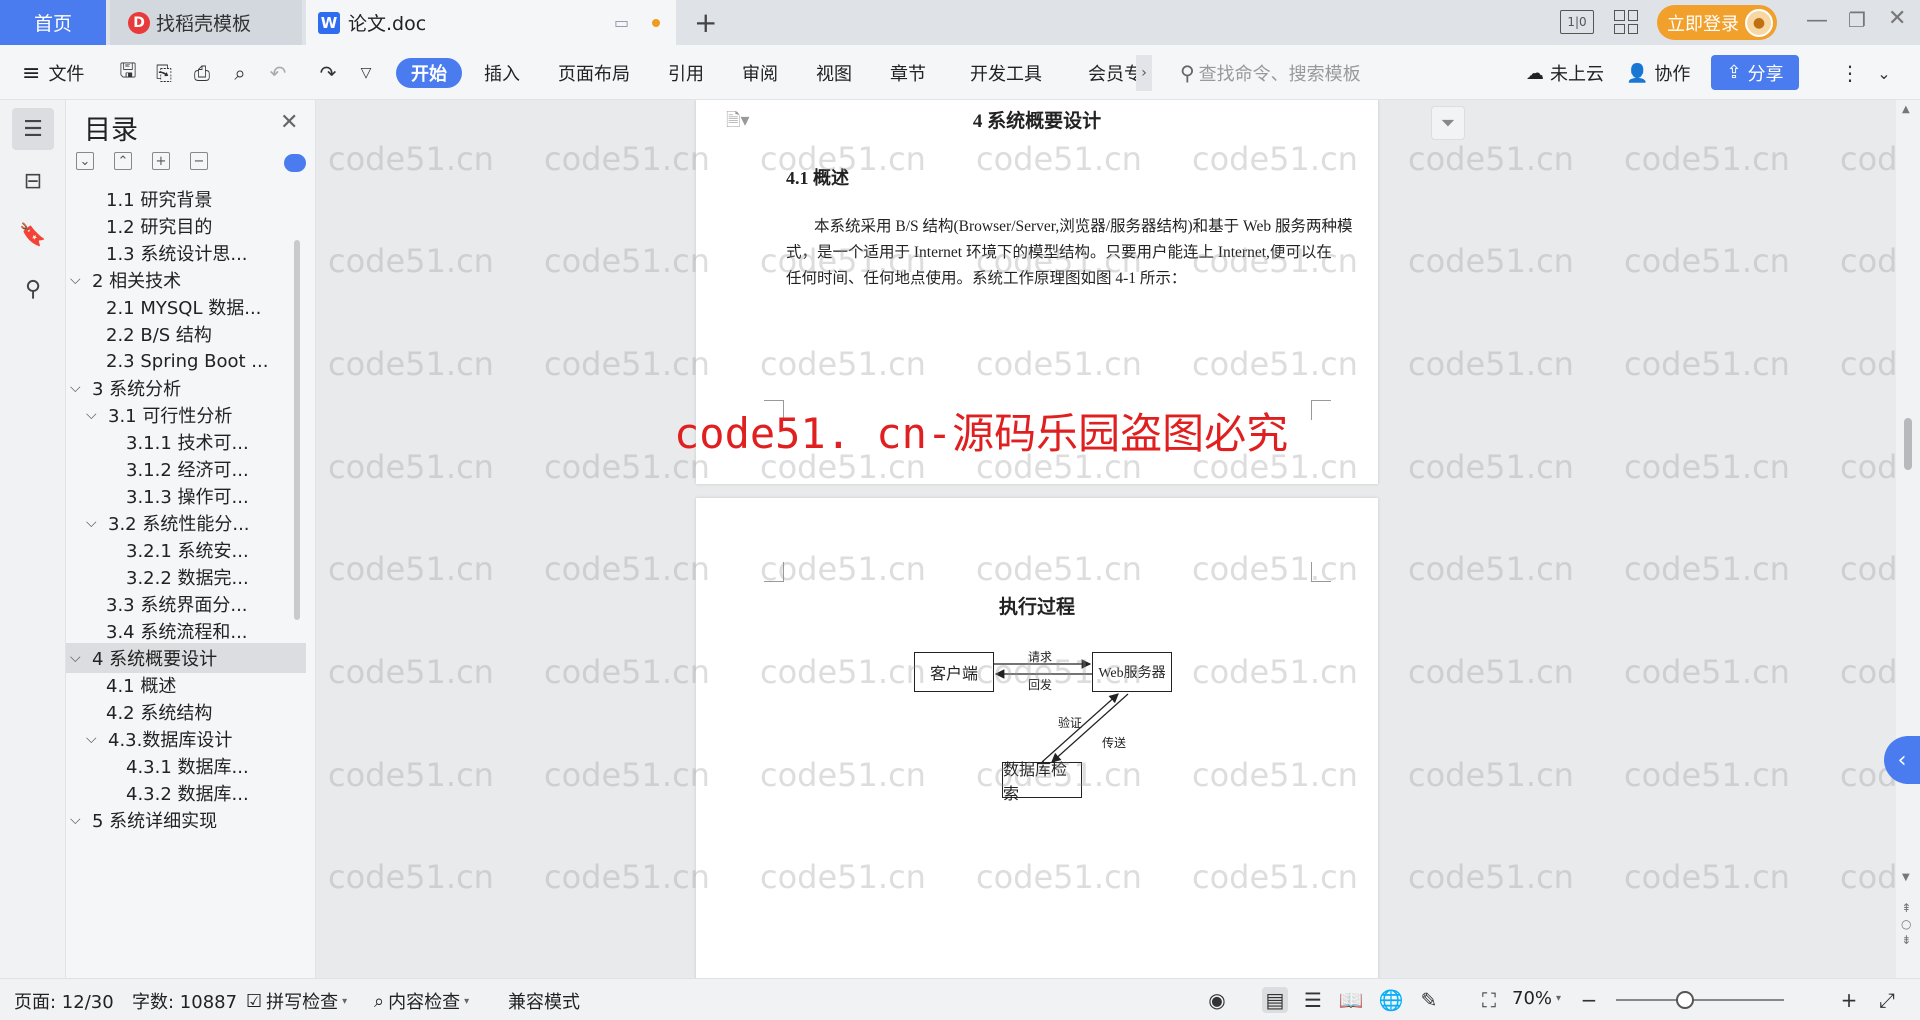 The image size is (1920, 1020). I want to click on print-icon: ⎙, so click(202, 73).